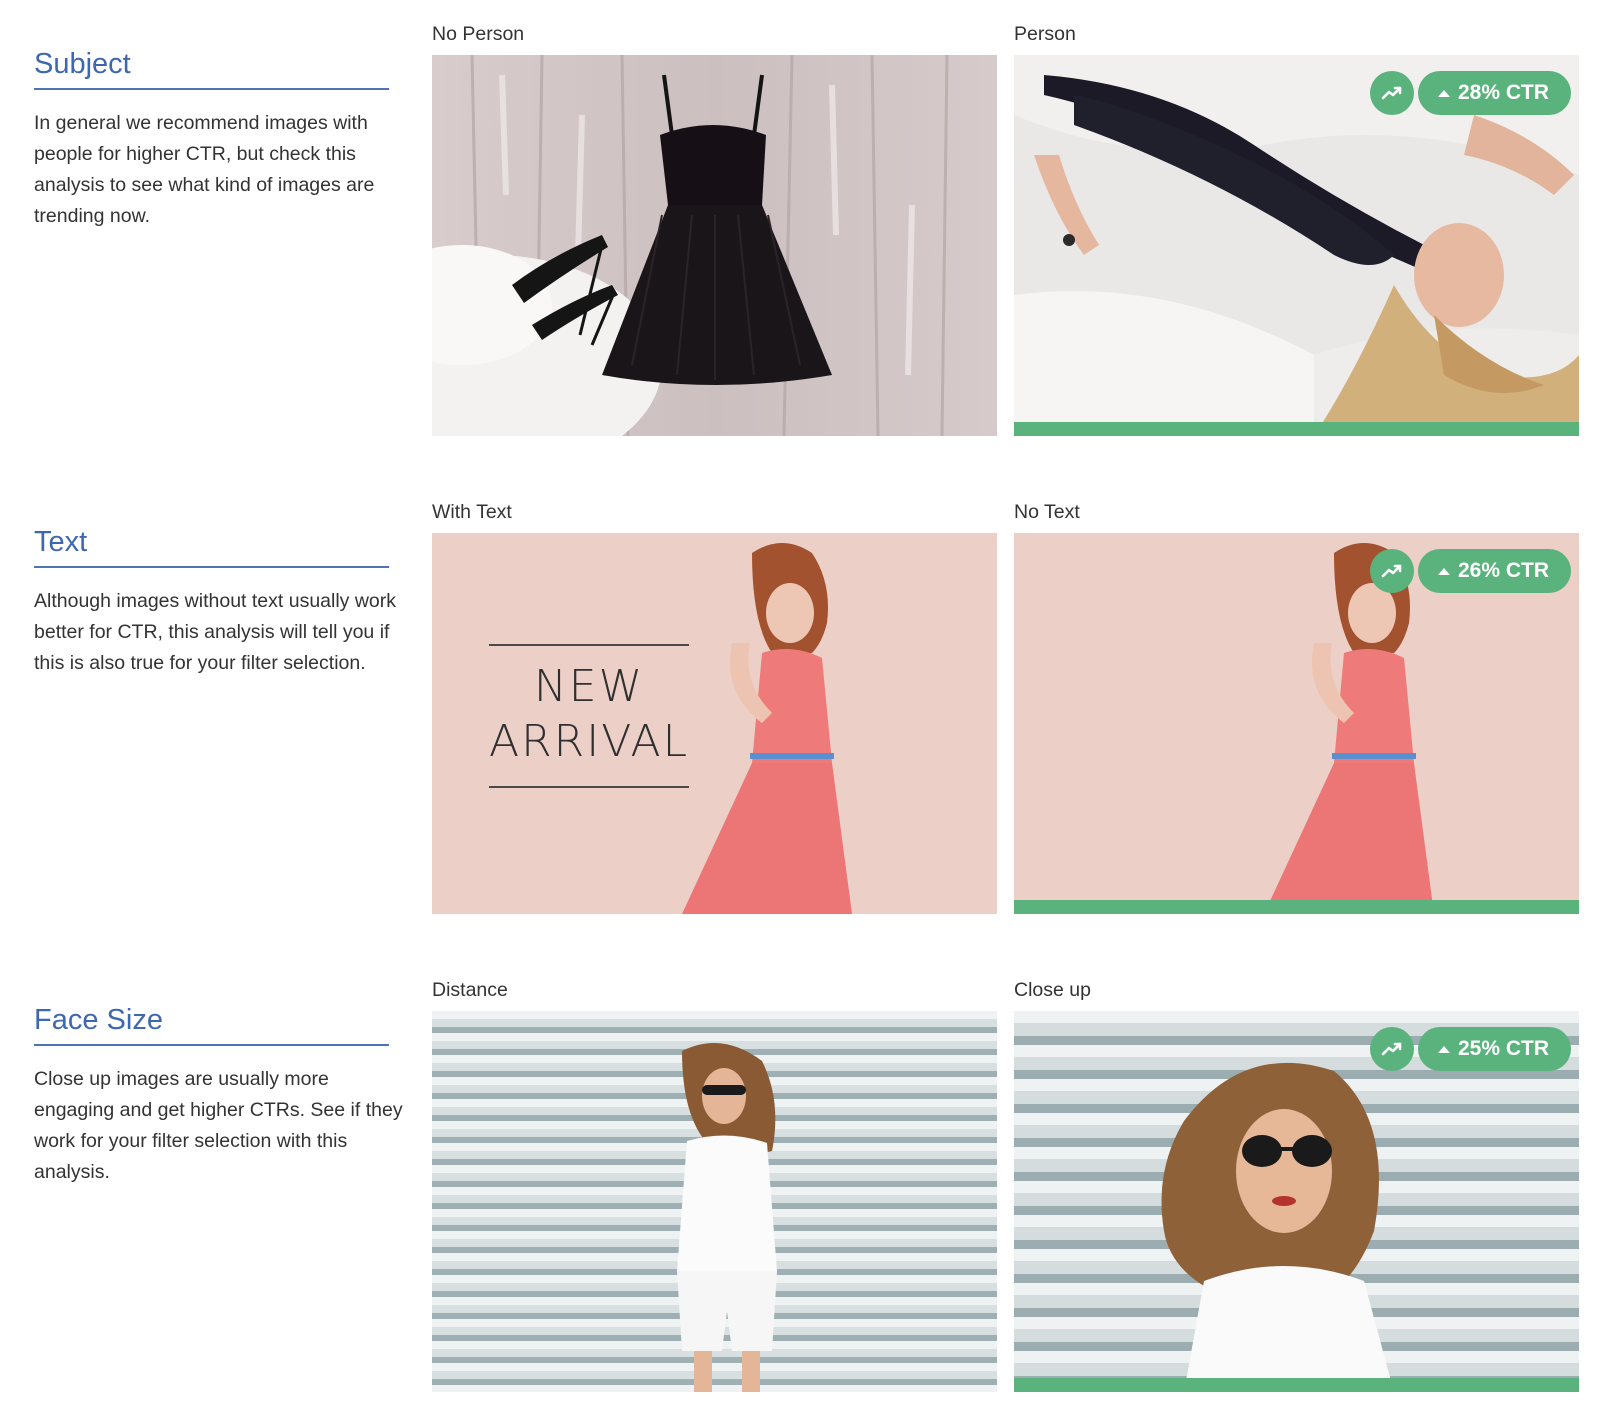 This screenshot has width=1600, height=1421. Describe the element at coordinates (211, 547) in the screenshot. I see `section-title: Text` at that location.